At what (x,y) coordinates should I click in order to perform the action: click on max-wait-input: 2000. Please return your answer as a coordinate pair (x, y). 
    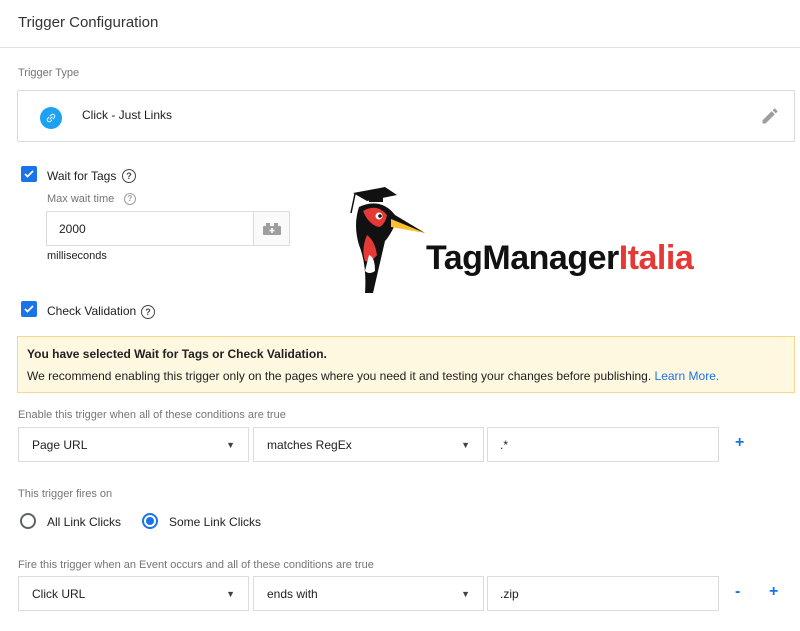
    Looking at the image, I should click on (150, 228).